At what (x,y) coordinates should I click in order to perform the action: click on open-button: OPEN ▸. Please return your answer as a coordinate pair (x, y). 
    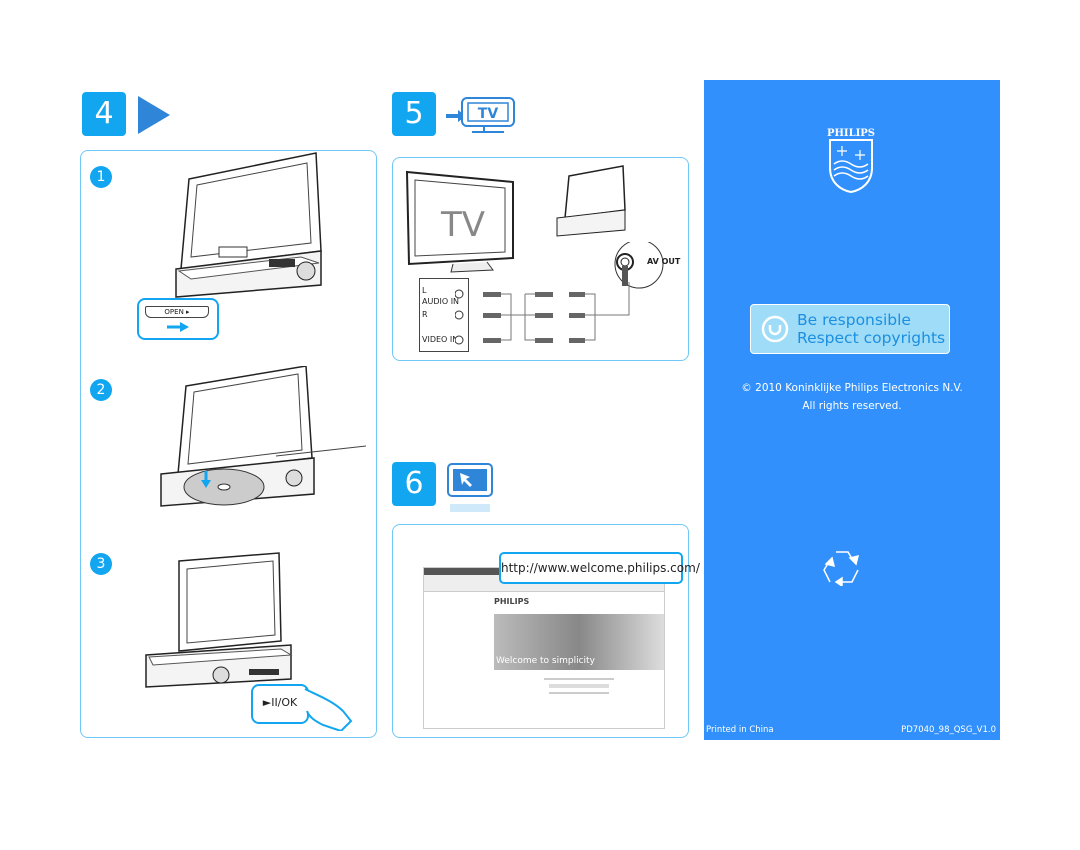
    Looking at the image, I should click on (177, 312).